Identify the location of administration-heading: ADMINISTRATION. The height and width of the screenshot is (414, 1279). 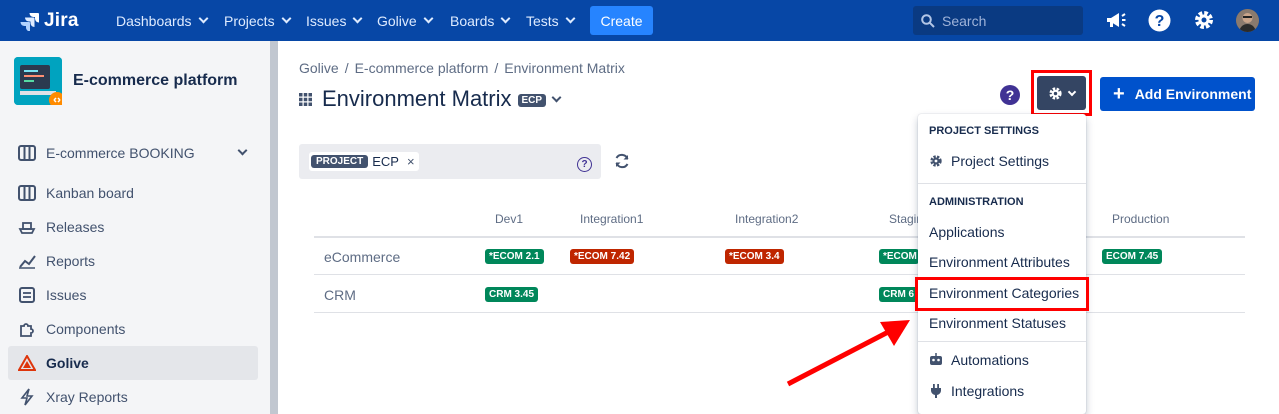
(976, 202).